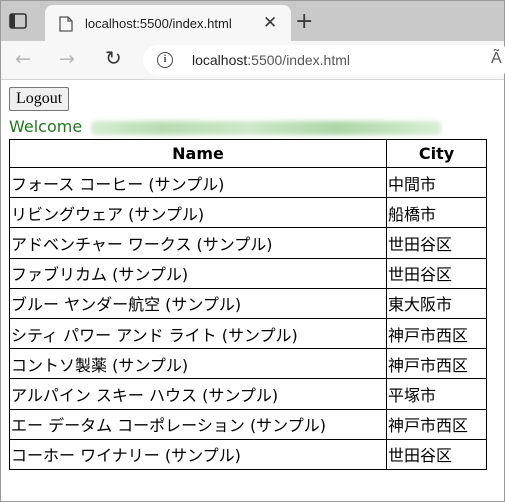  I want to click on city-cell: 中間市, so click(436, 182).